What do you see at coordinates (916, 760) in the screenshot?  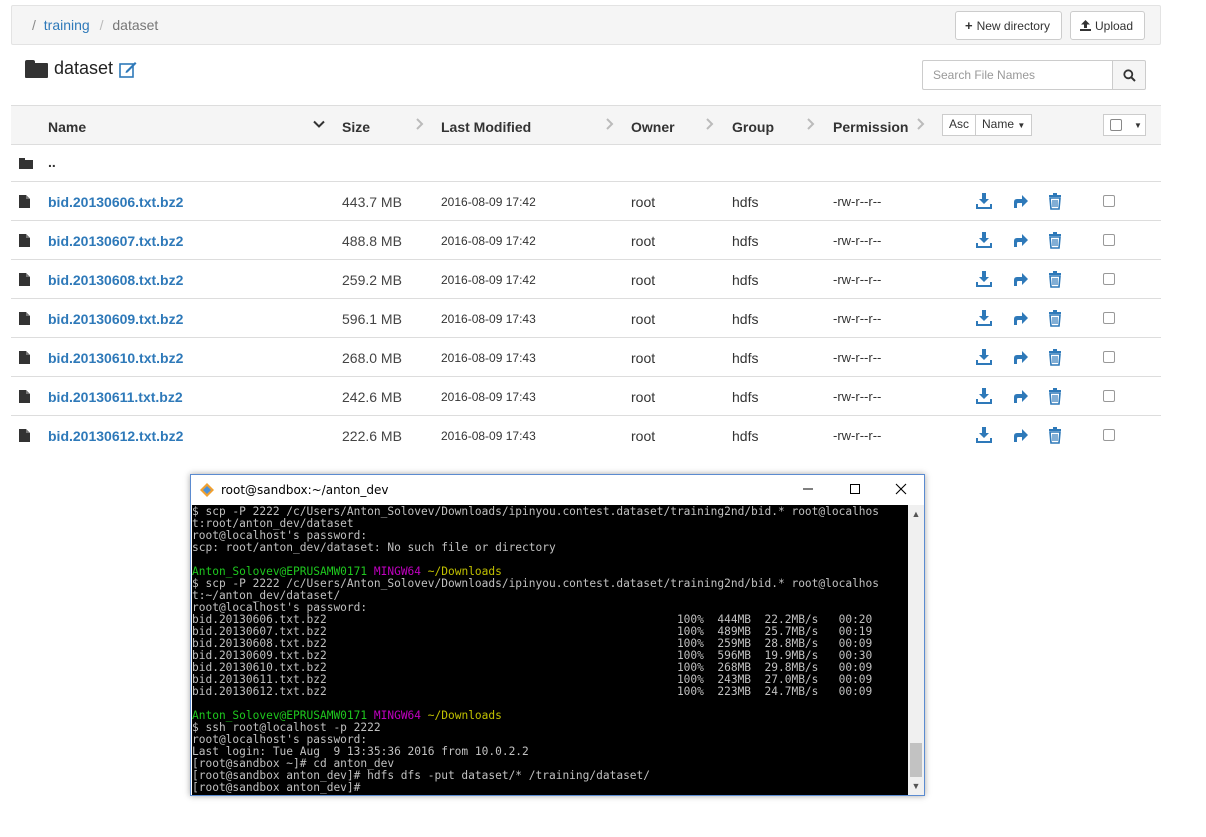 I see `scrollbar-thumb` at bounding box center [916, 760].